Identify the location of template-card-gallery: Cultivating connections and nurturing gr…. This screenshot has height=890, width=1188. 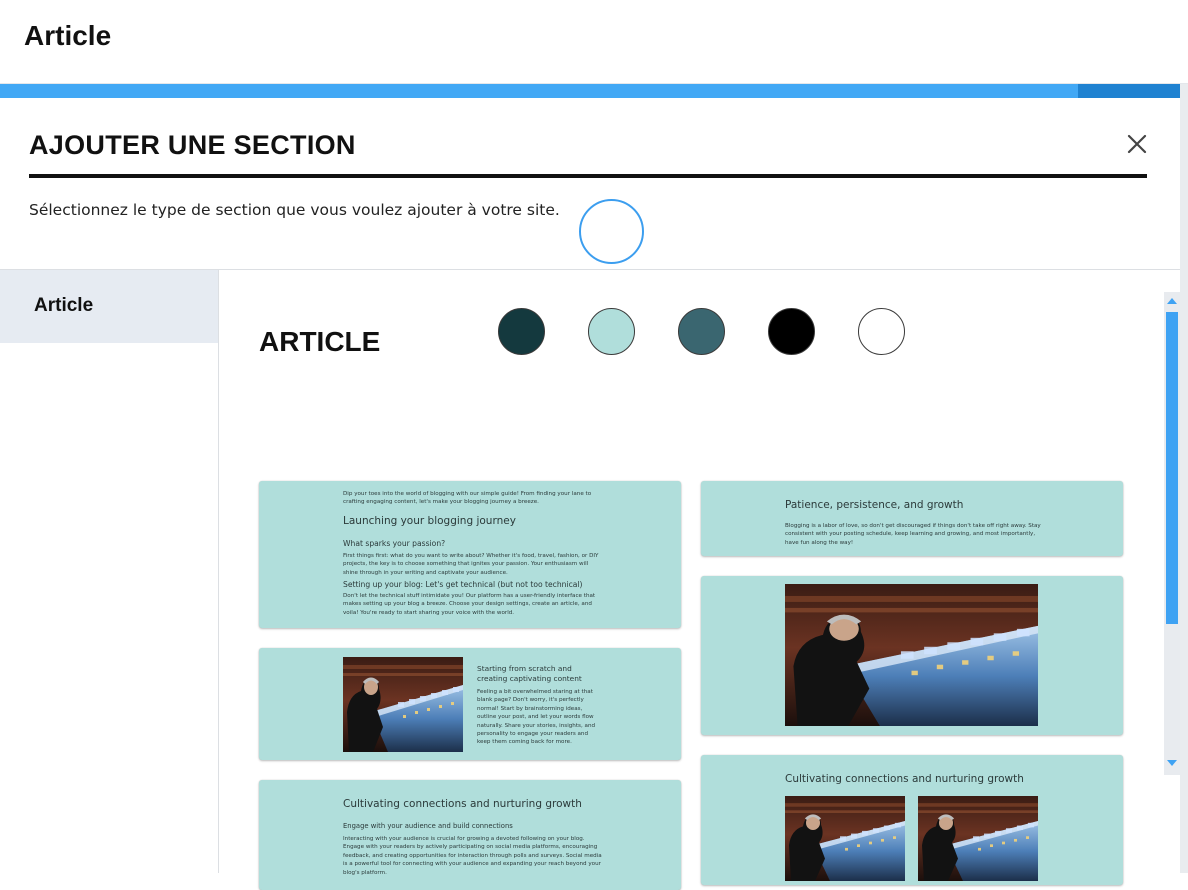
(912, 820).